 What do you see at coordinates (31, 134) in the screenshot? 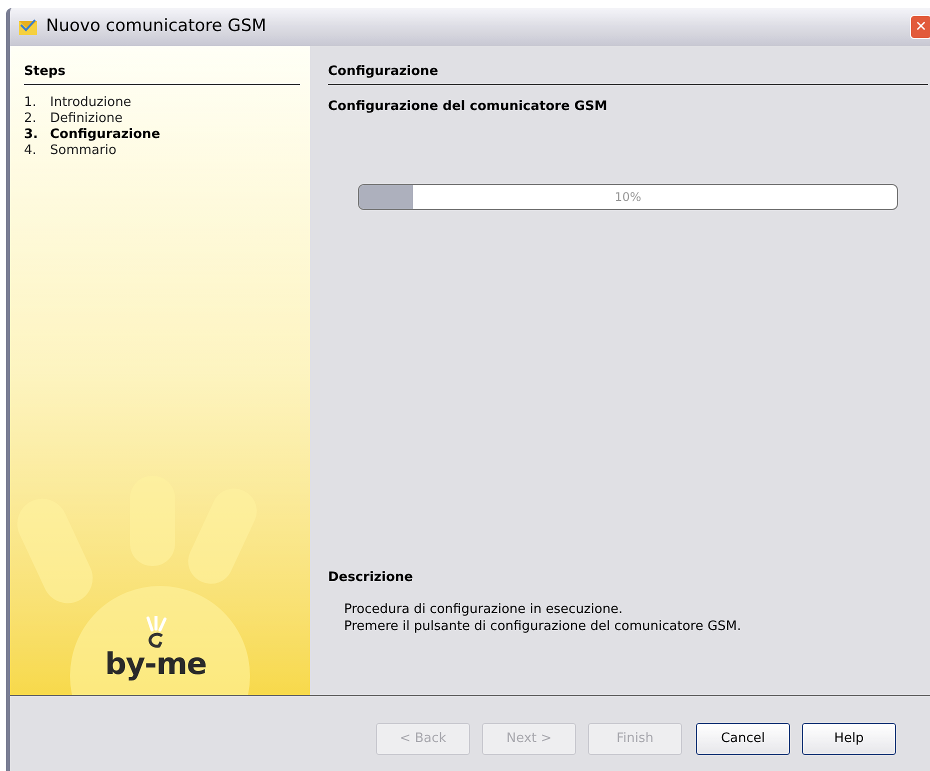
I see `step-number: 3.` at bounding box center [31, 134].